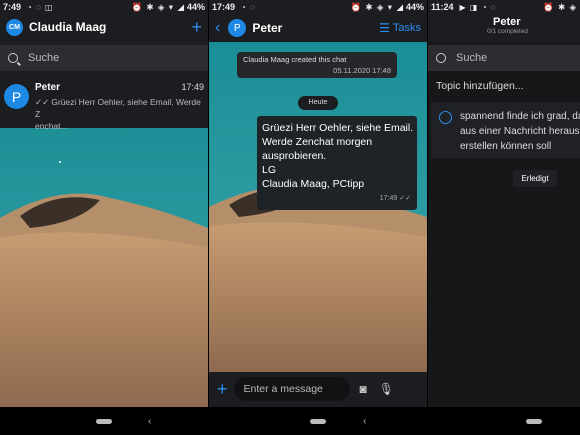 The image size is (580, 435). I want to click on app-bar: CM Claudia Maag +, so click(104, 27).